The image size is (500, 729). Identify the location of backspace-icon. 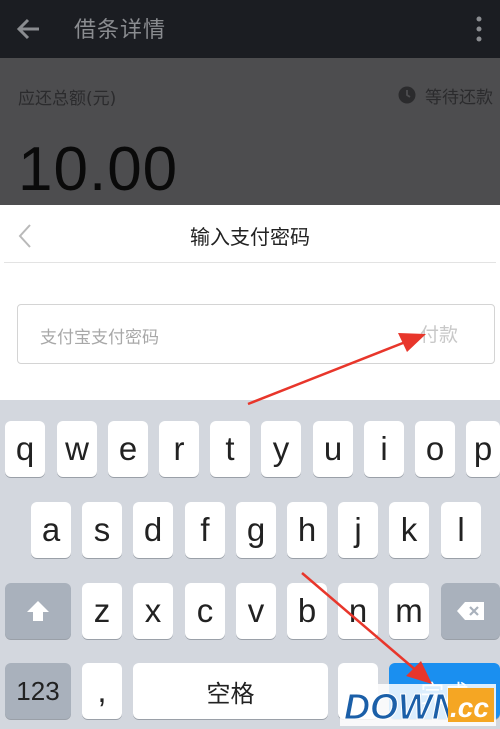
(470, 611).